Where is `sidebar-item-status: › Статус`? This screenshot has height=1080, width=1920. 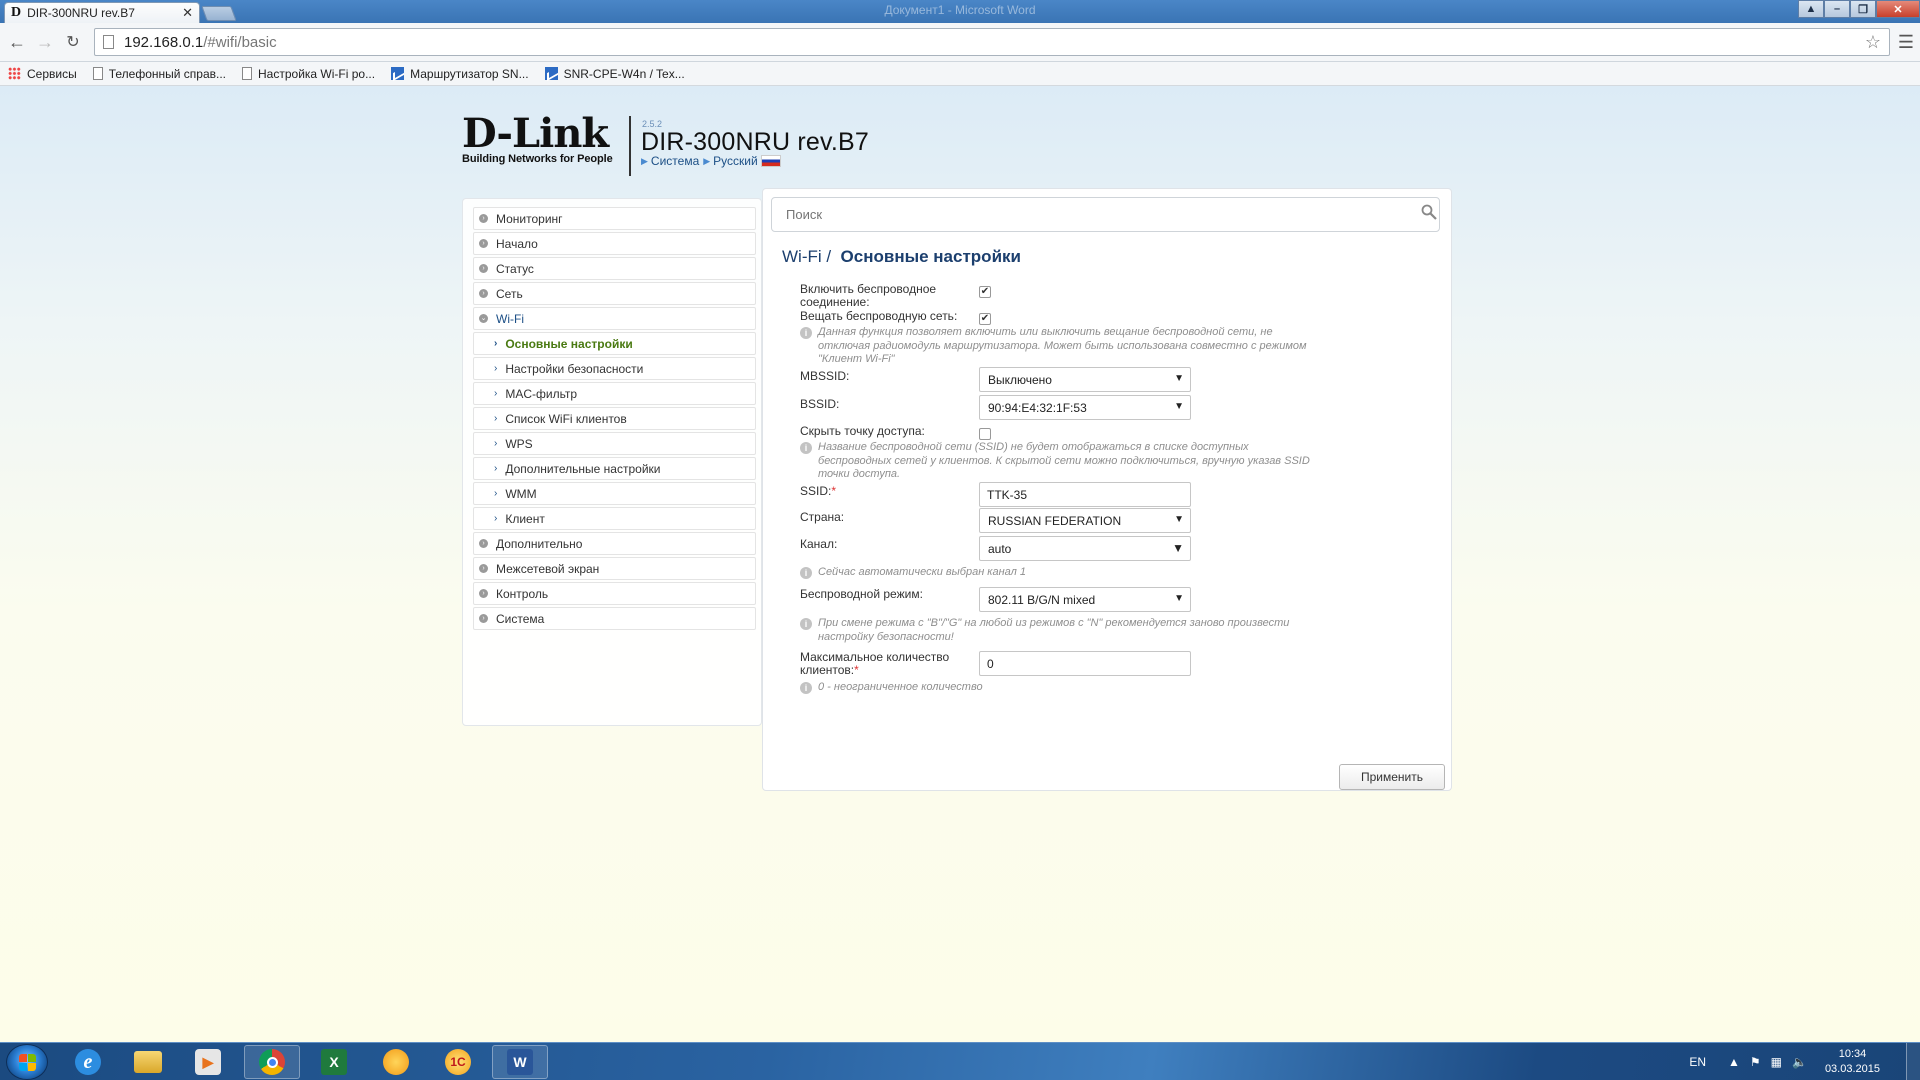 sidebar-item-status: › Статус is located at coordinates (614, 268).